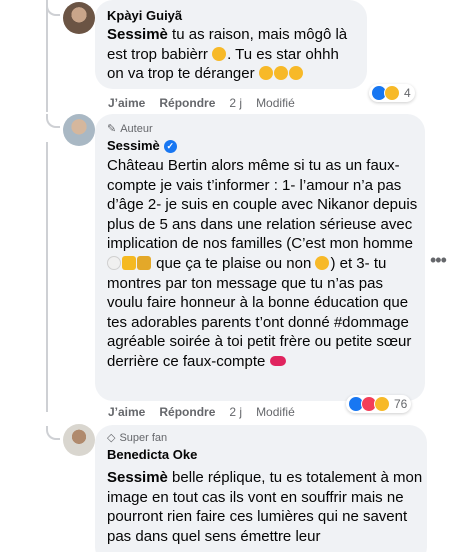 The height and width of the screenshot is (552, 463). Describe the element at coordinates (407, 93) in the screenshot. I see `reaction-count: 4` at that location.